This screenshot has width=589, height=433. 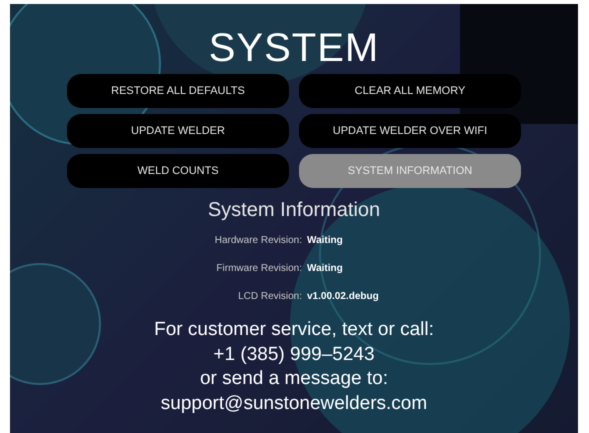 What do you see at coordinates (258, 269) in the screenshot?
I see `info-label: Firmware Revision:` at bounding box center [258, 269].